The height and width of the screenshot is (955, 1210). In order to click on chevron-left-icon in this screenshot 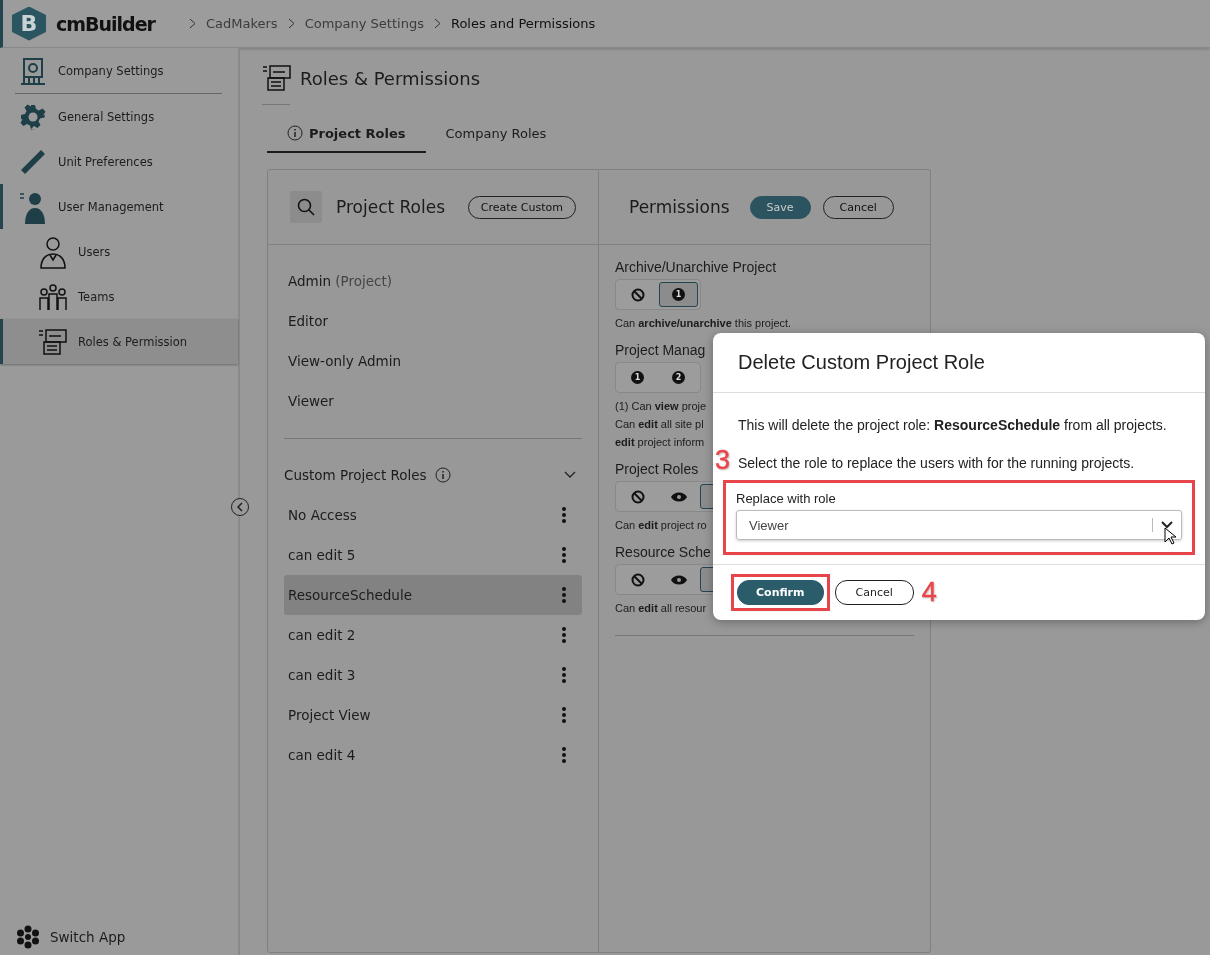, I will do `click(240, 507)`.